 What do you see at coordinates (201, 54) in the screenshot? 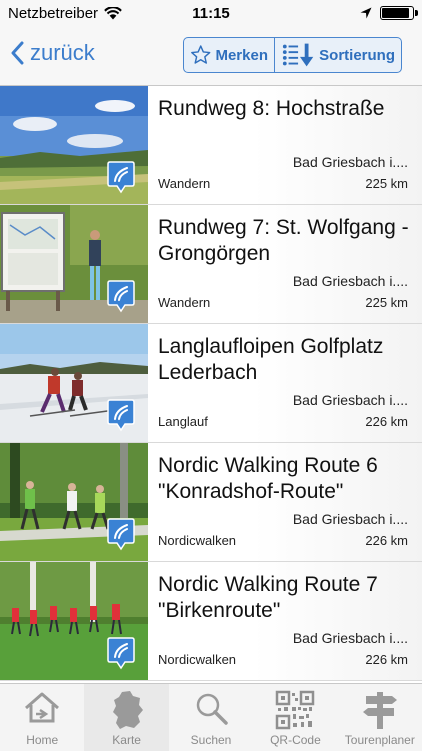
I see `star-icon` at bounding box center [201, 54].